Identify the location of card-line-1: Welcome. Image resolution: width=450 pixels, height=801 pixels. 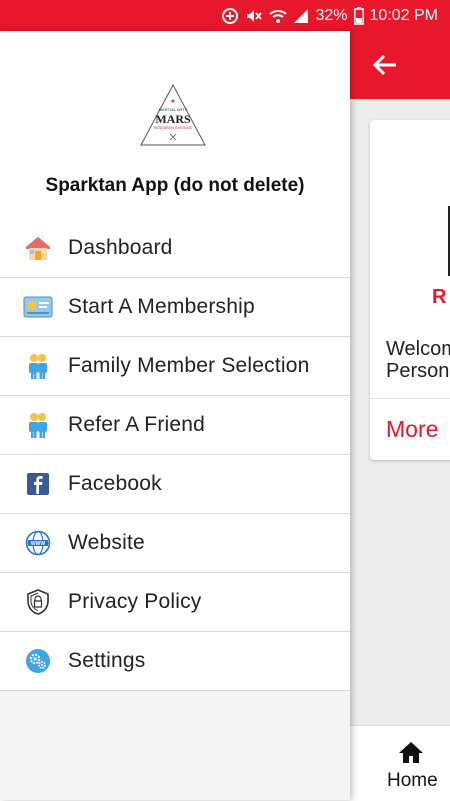
(418, 349).